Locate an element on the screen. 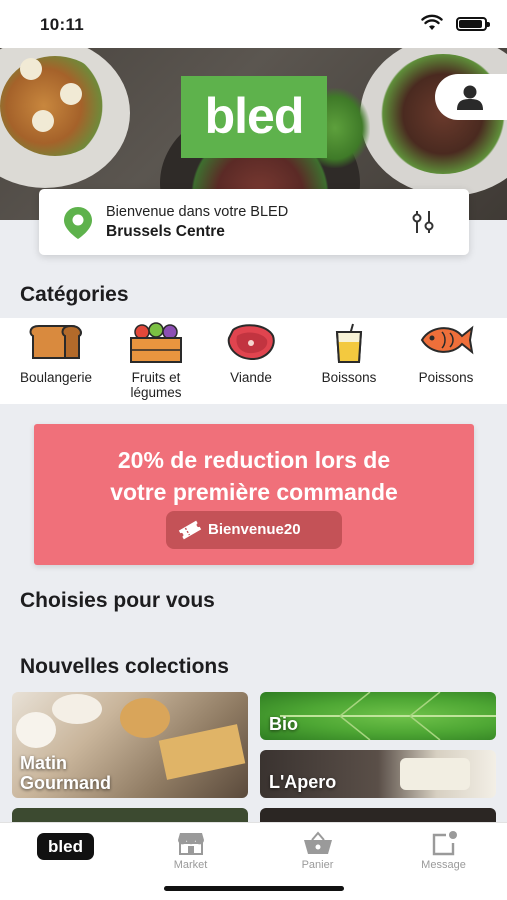  chosen-title: Choisies pour vous is located at coordinates (117, 600).